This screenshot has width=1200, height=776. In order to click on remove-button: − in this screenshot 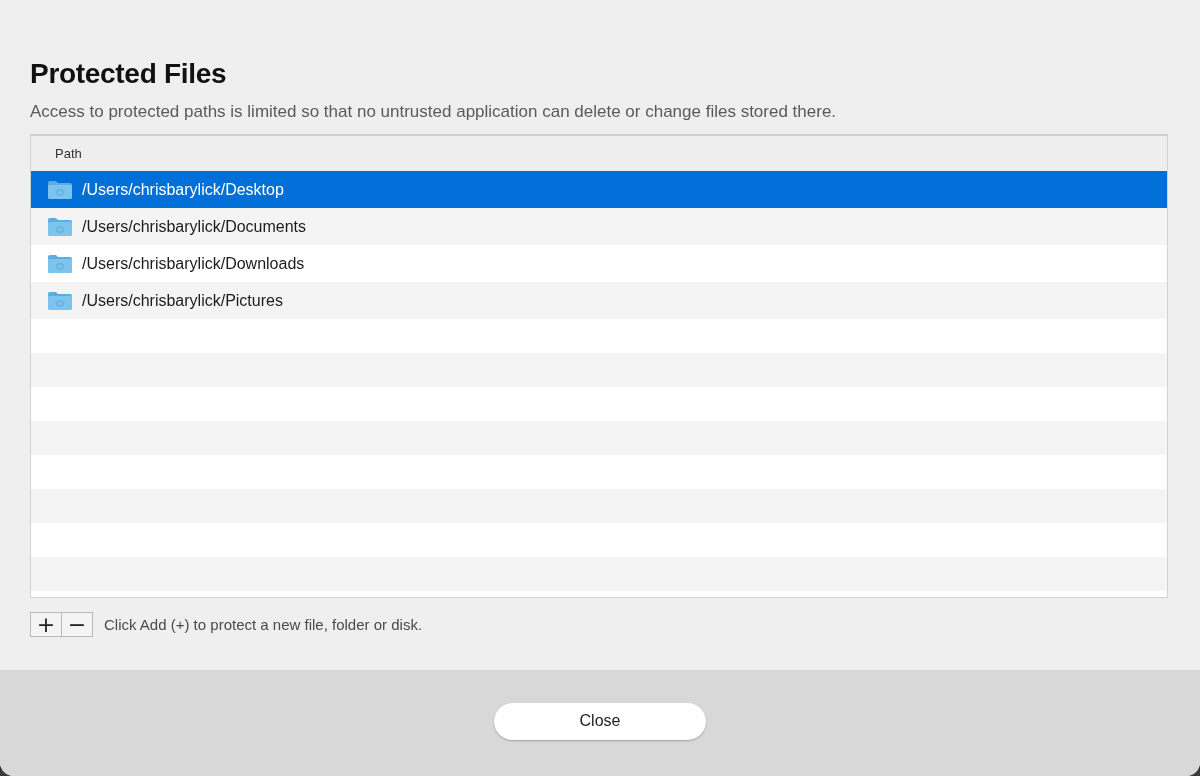, I will do `click(77, 624)`.